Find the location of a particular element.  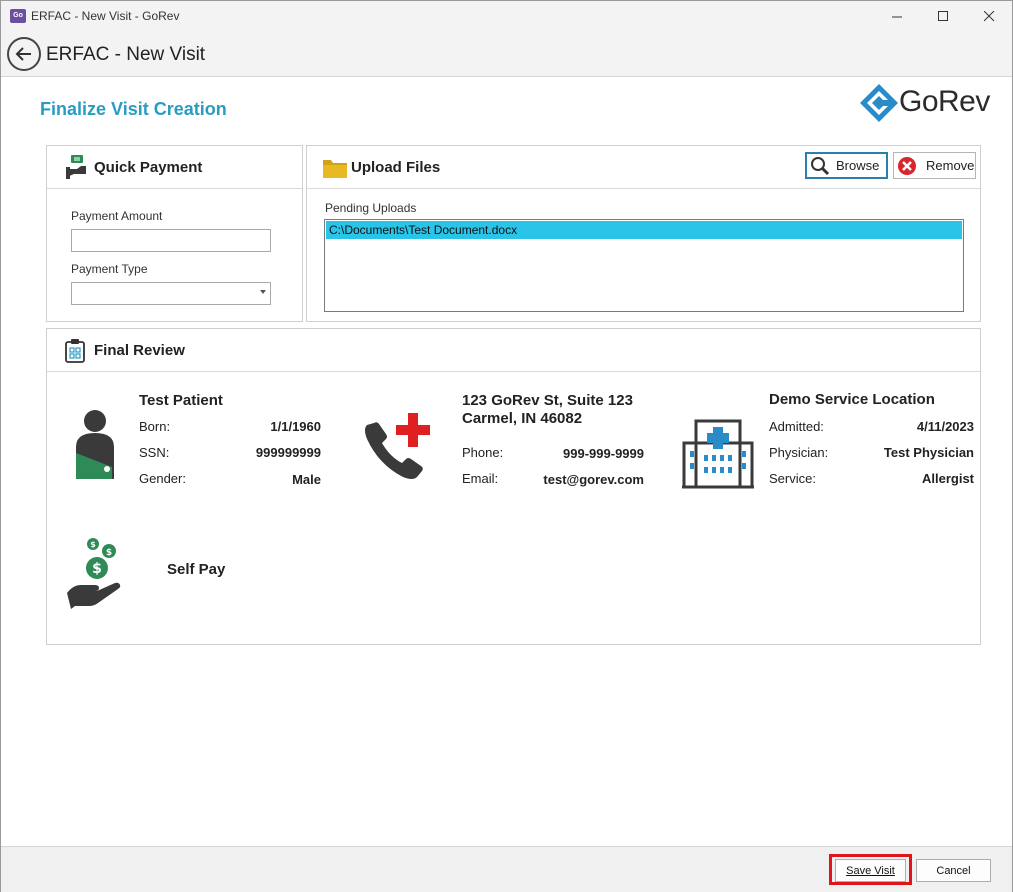

folder-icon is located at coordinates (335, 169).